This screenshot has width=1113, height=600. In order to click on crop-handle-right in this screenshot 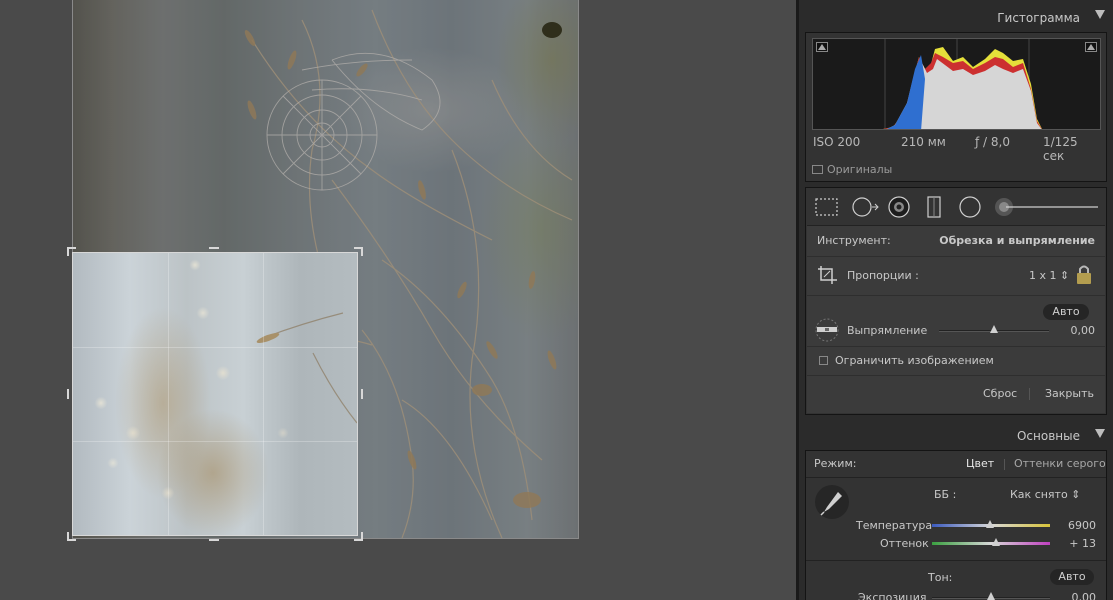, I will do `click(362, 394)`.